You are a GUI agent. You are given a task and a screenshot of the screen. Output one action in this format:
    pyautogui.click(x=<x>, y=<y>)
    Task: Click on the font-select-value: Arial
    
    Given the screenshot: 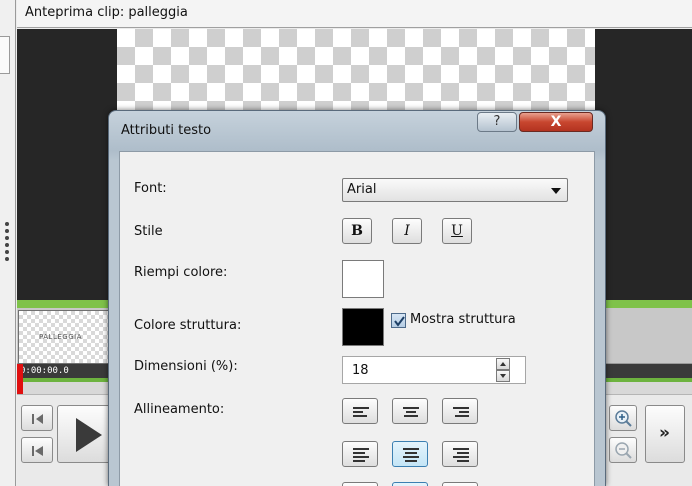 What is the action you would take?
    pyautogui.click(x=362, y=189)
    